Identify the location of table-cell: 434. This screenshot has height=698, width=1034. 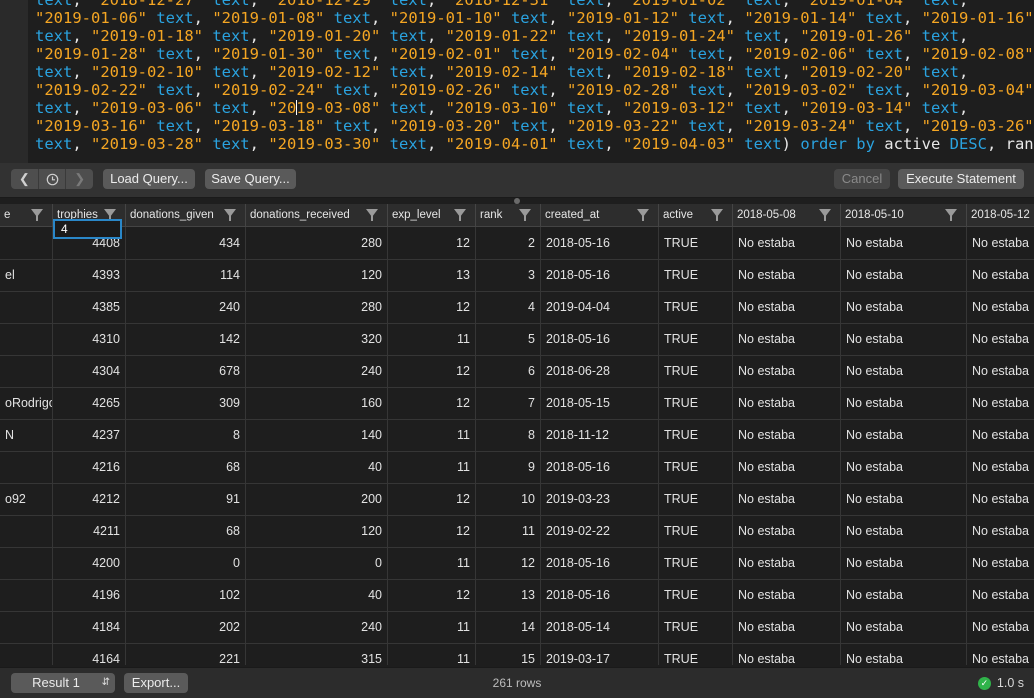
(186, 243).